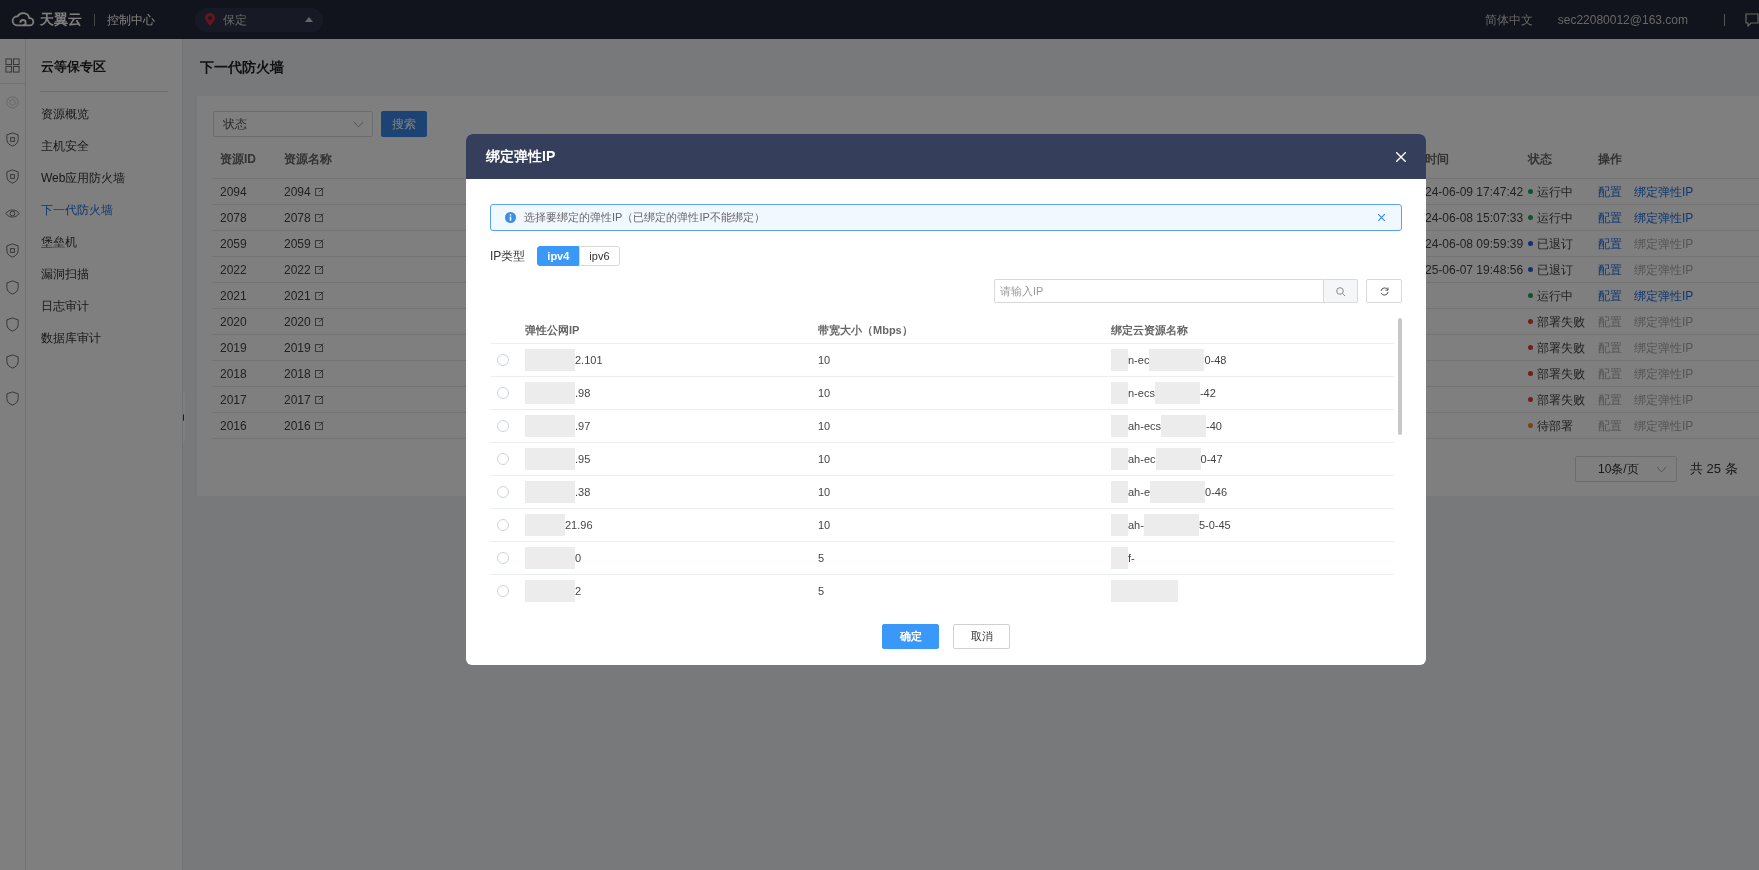 Image resolution: width=1759 pixels, height=870 pixels. Describe the element at coordinates (238, 159) in the screenshot. I see `column-header: 资源ID` at that location.